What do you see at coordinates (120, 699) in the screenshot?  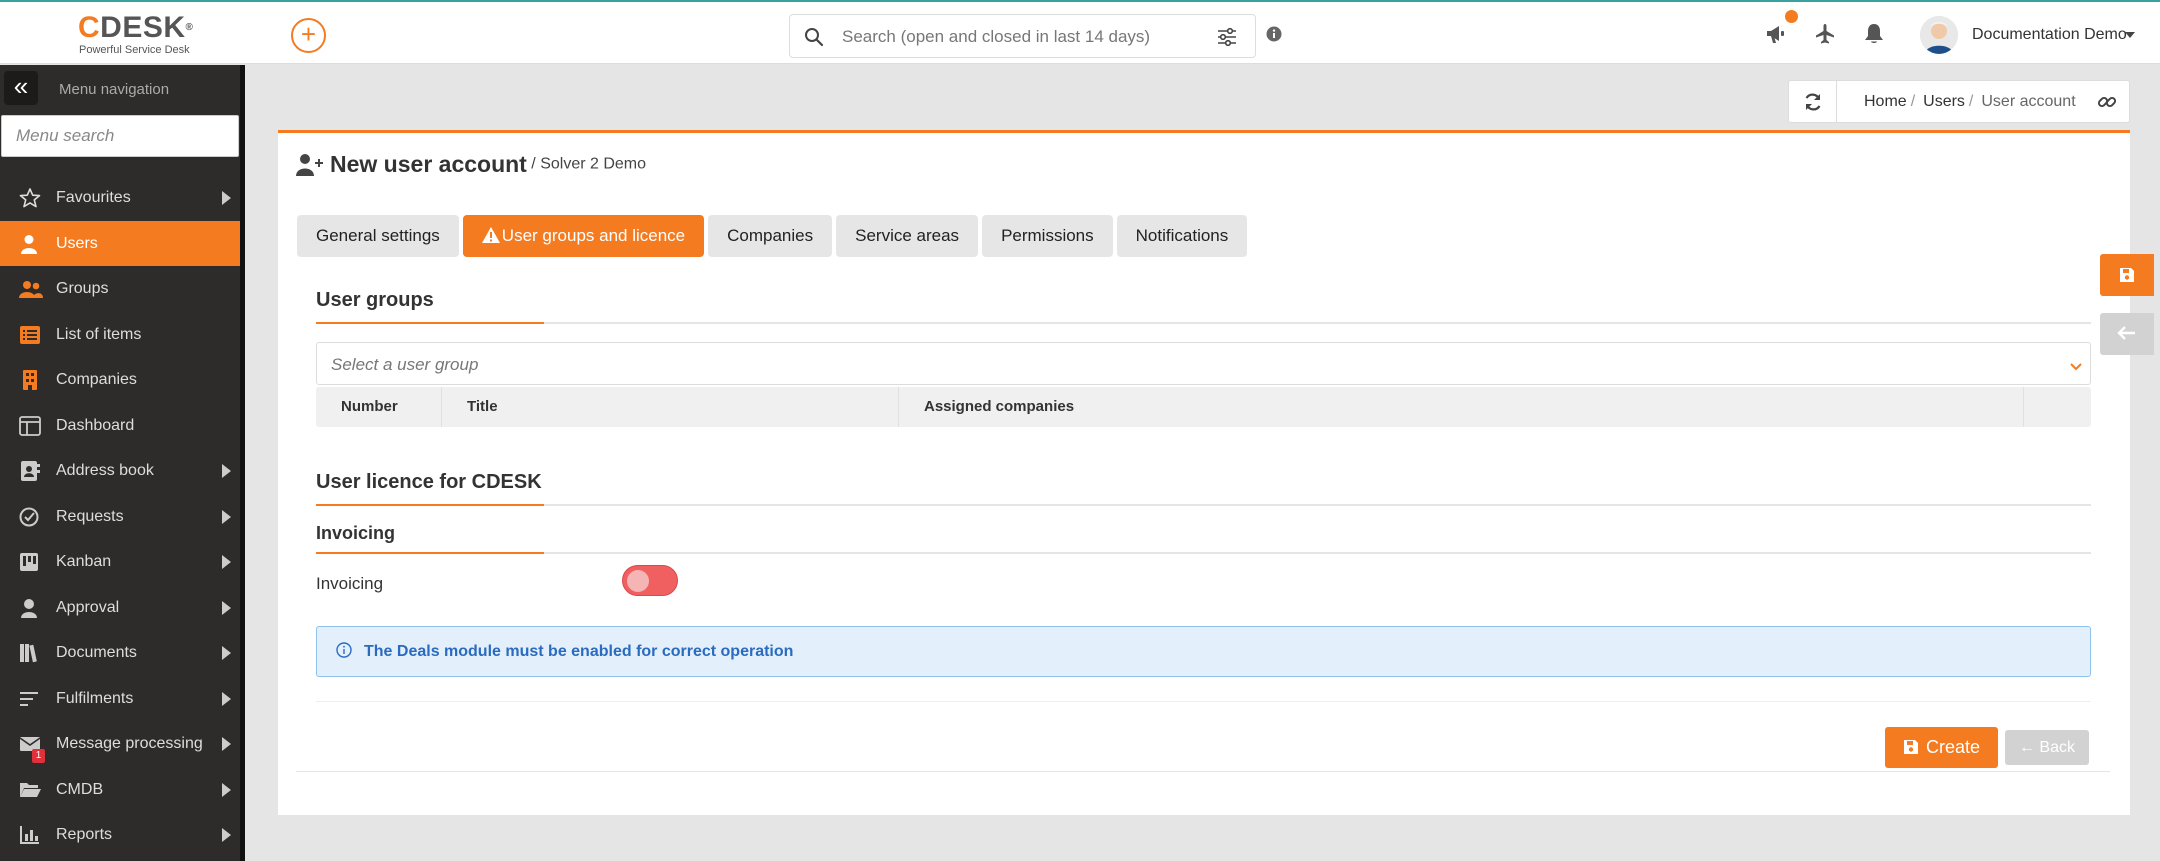 I see `sidebar-item-fulfilments: Fulfilments` at bounding box center [120, 699].